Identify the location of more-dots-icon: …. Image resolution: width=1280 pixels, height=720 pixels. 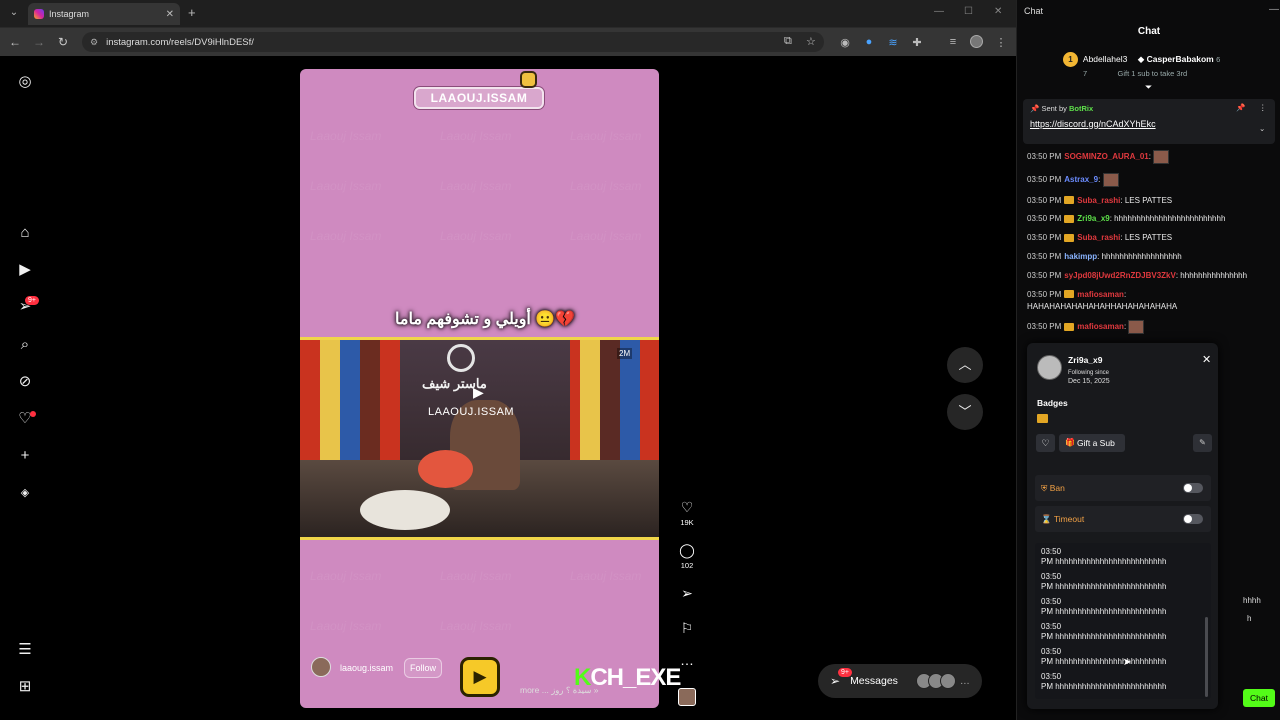
(687, 660).